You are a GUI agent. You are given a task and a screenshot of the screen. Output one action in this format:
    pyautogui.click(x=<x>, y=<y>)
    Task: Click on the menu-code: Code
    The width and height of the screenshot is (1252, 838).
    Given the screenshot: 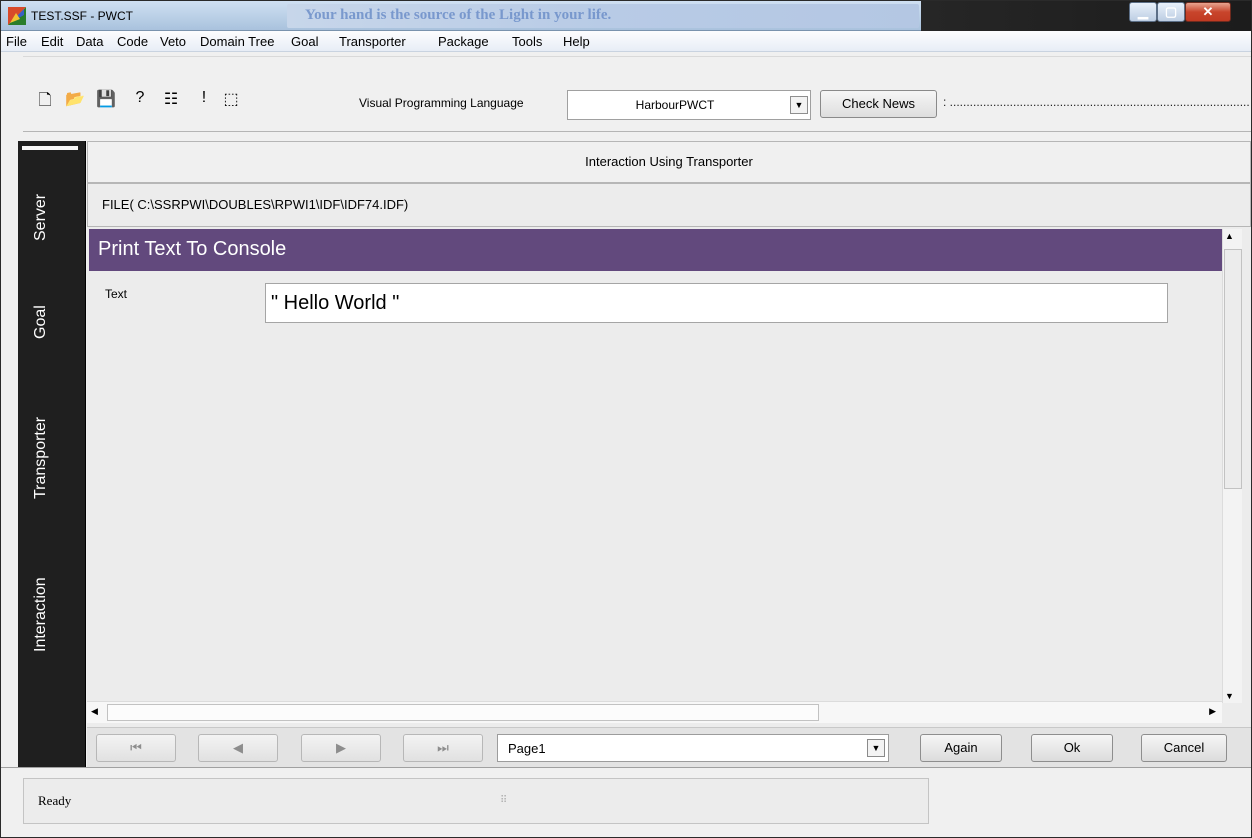 What is the action you would take?
    pyautogui.click(x=132, y=41)
    